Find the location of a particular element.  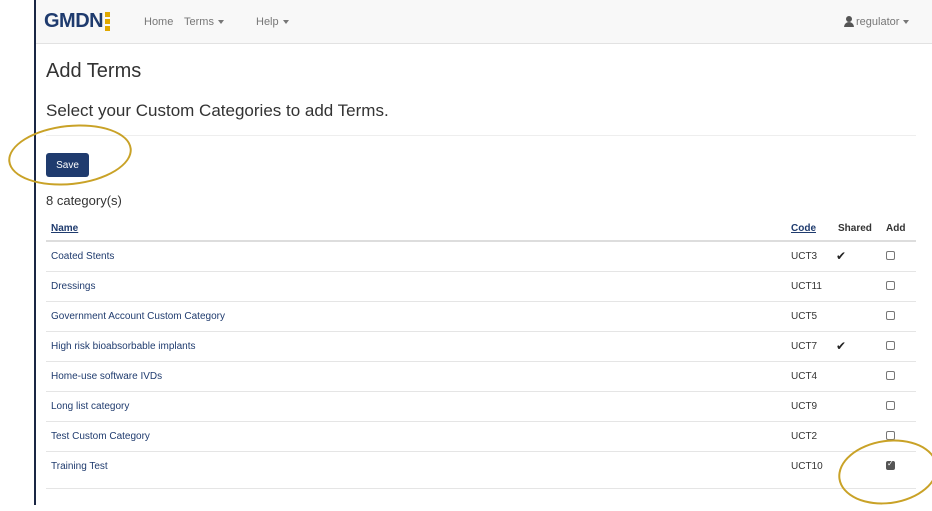

category-name-link: Government Account Custom Category is located at coordinates (138, 316).